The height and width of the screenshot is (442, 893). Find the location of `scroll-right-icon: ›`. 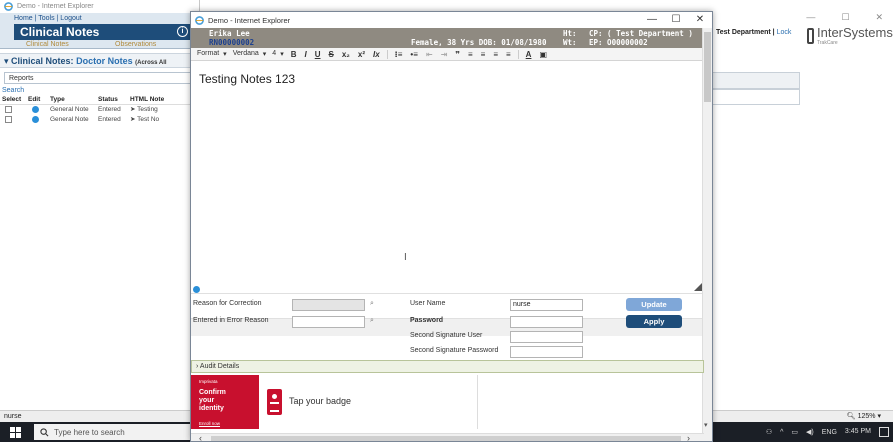

scroll-right-icon: › is located at coordinates (688, 437).